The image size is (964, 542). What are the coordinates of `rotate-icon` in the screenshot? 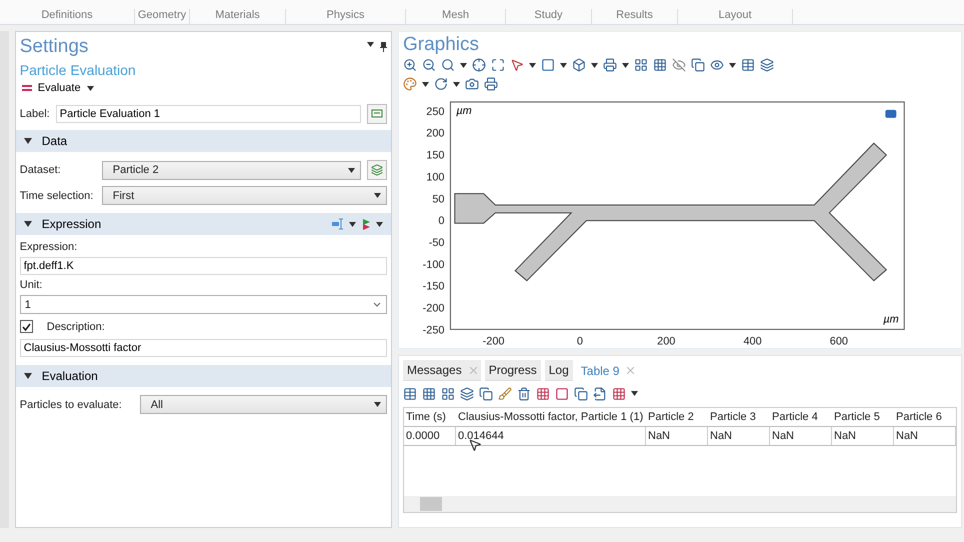 It's located at (441, 84).